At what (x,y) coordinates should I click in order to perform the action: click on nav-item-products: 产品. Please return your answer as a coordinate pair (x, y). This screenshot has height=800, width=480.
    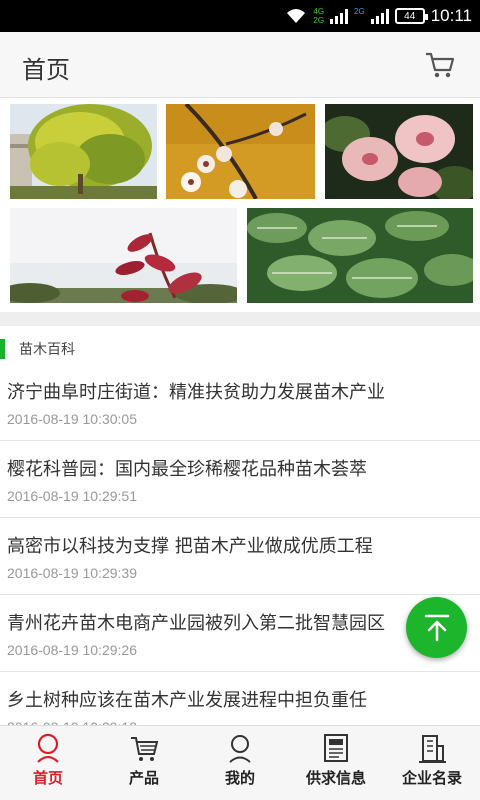
    Looking at the image, I should click on (144, 763).